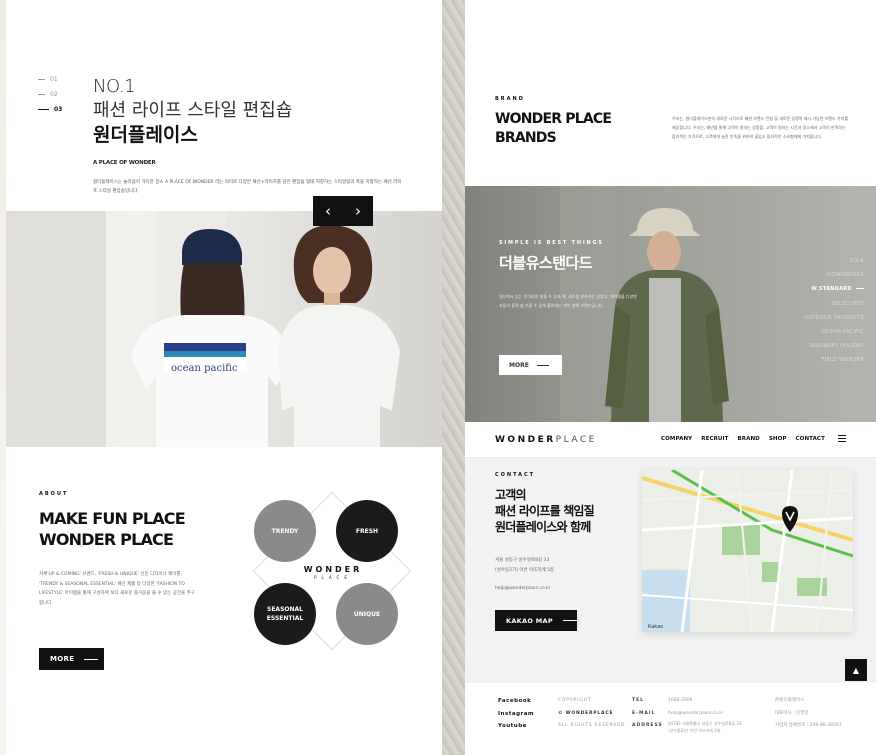 This screenshot has width=876, height=755. What do you see at coordinates (575, 700) in the screenshot?
I see `copyright-label: COPYRIGHT` at bounding box center [575, 700].